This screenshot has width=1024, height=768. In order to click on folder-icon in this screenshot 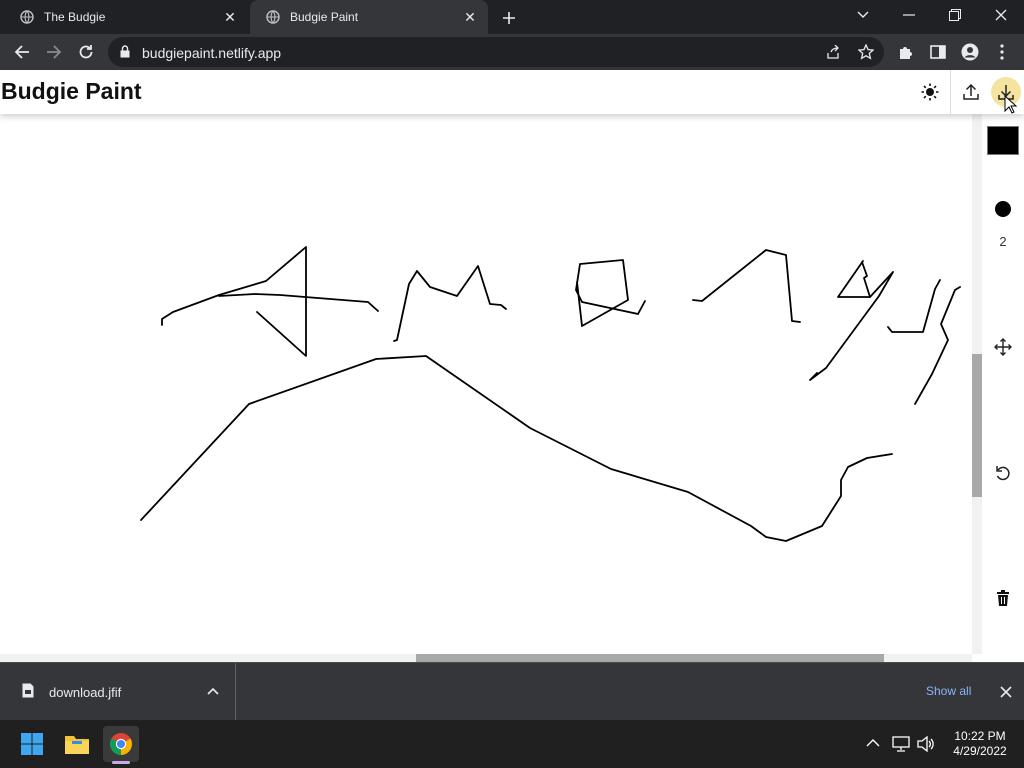, I will do `click(77, 745)`.